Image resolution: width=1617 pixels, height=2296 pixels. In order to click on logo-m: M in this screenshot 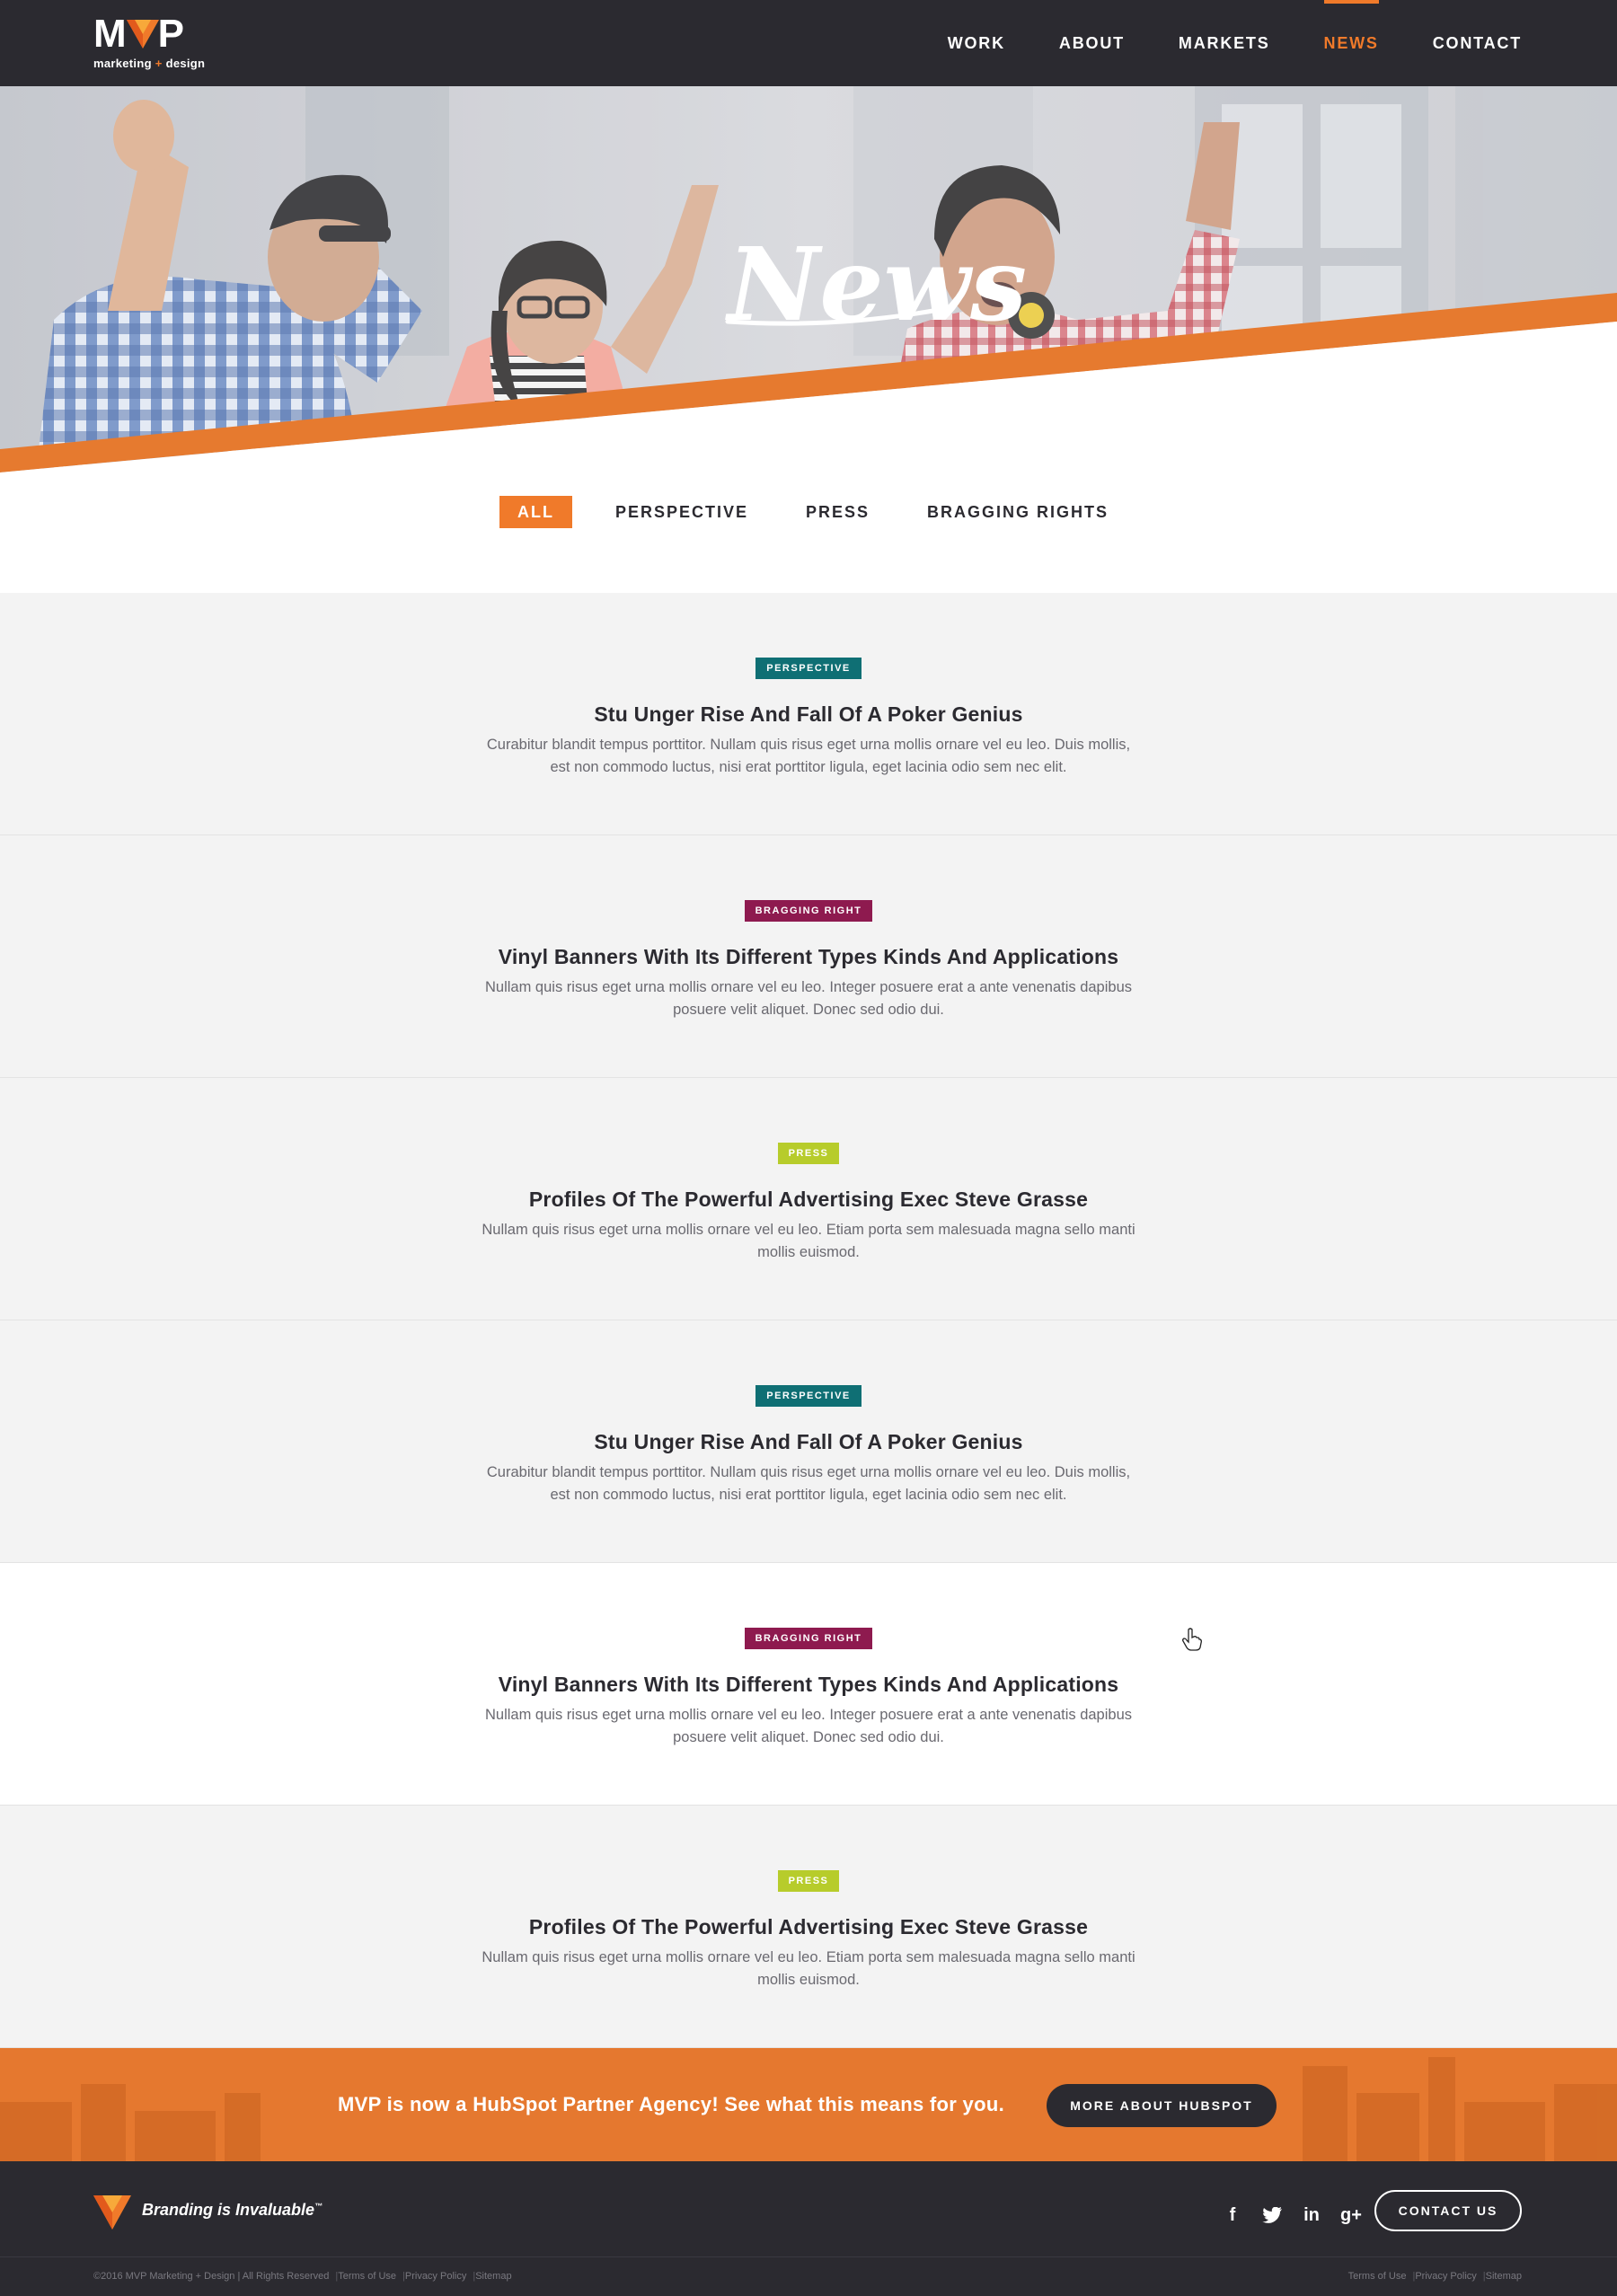, I will do `click(111, 34)`.